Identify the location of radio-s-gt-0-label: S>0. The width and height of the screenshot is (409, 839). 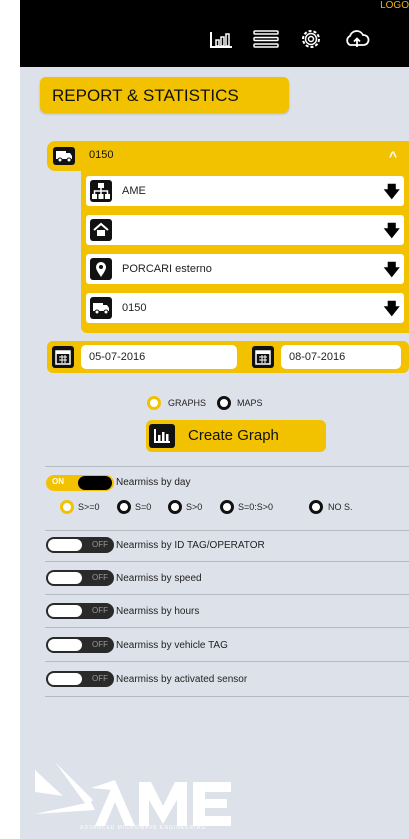
(194, 507).